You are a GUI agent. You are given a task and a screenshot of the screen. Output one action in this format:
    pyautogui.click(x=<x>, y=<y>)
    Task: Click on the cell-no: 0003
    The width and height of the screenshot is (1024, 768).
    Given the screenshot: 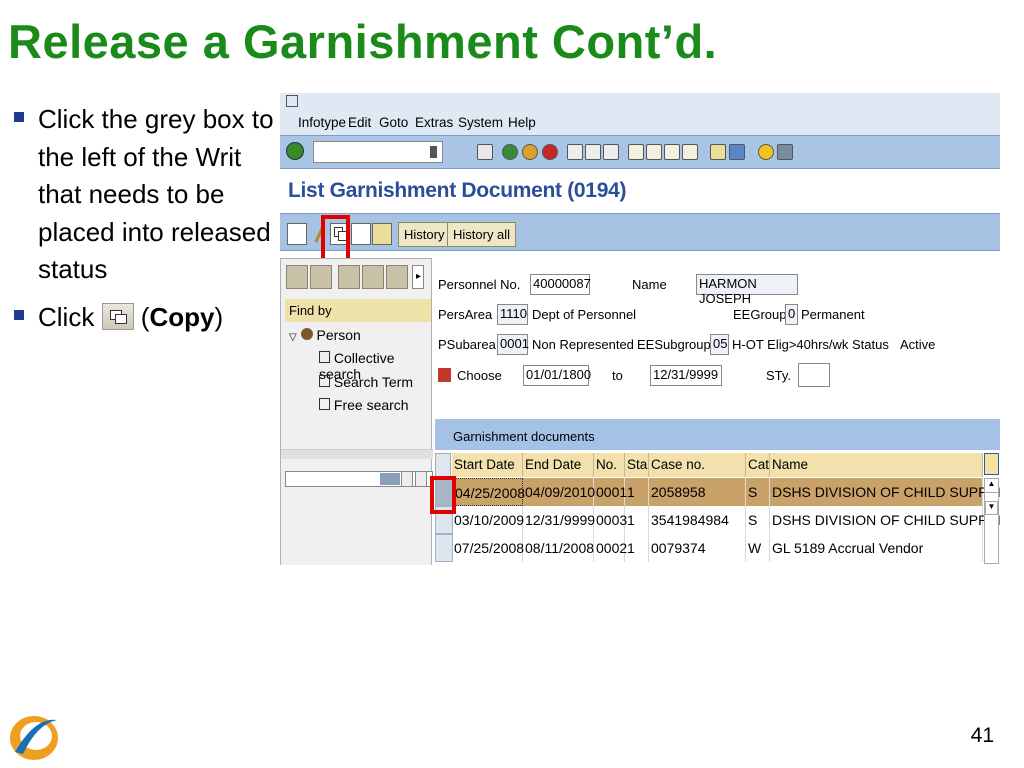 What is the action you would take?
    pyautogui.click(x=610, y=520)
    